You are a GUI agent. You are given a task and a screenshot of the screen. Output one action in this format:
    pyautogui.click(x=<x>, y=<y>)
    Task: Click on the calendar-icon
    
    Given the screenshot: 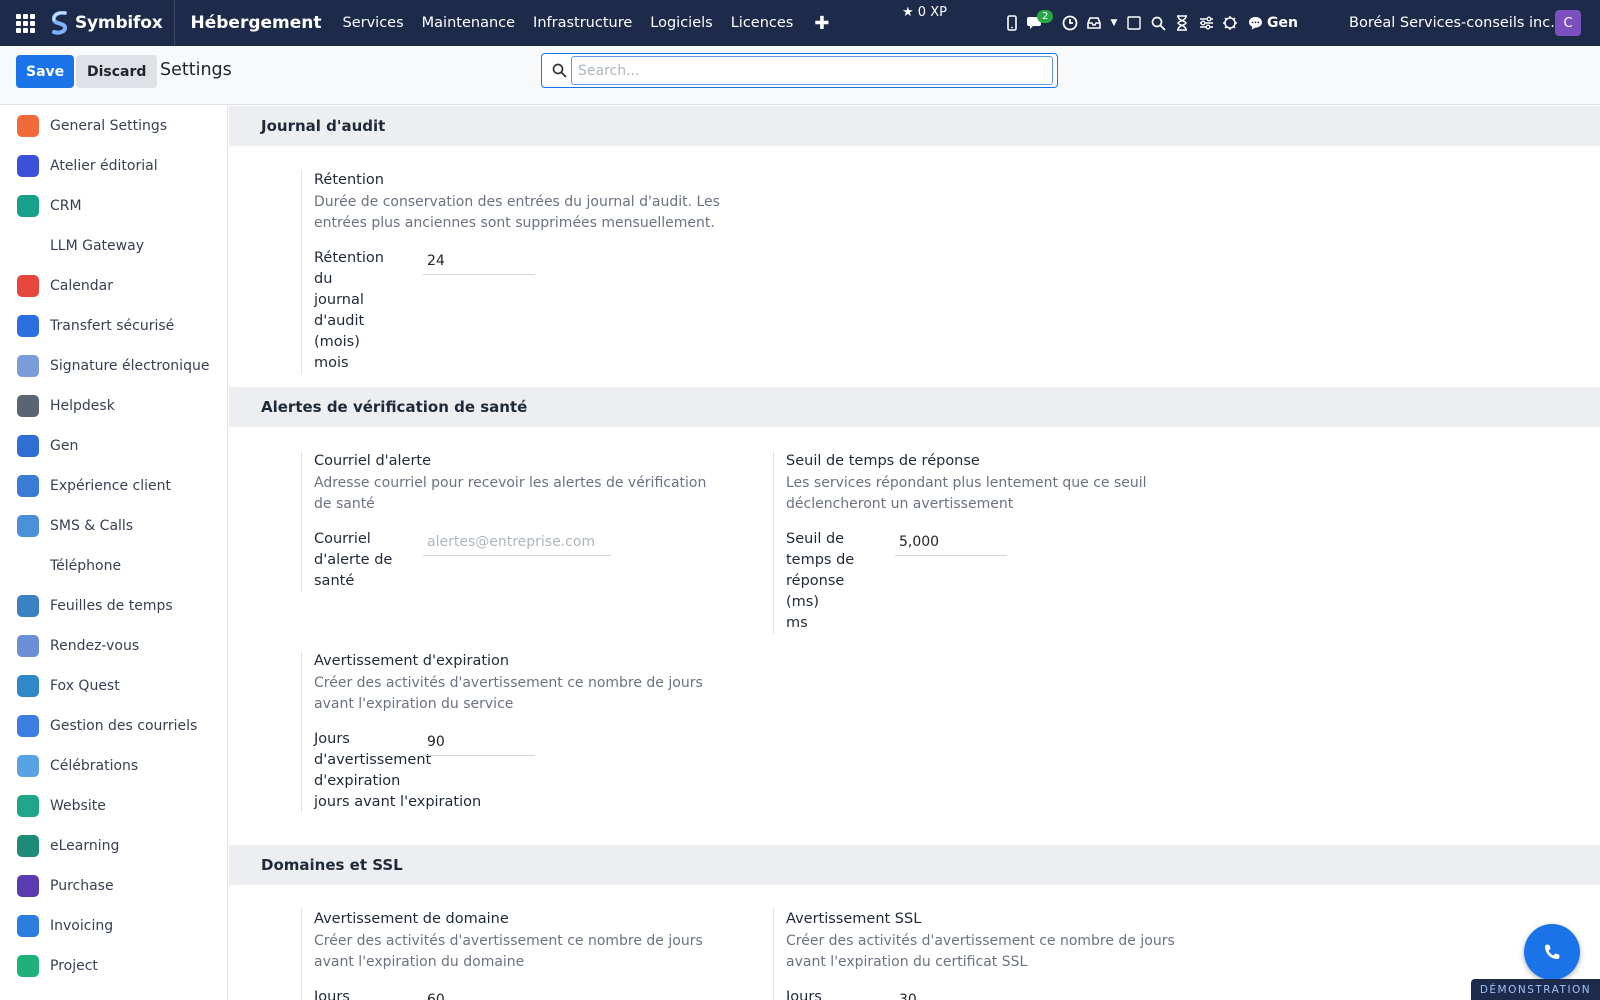 What is the action you would take?
    pyautogui.click(x=28, y=286)
    